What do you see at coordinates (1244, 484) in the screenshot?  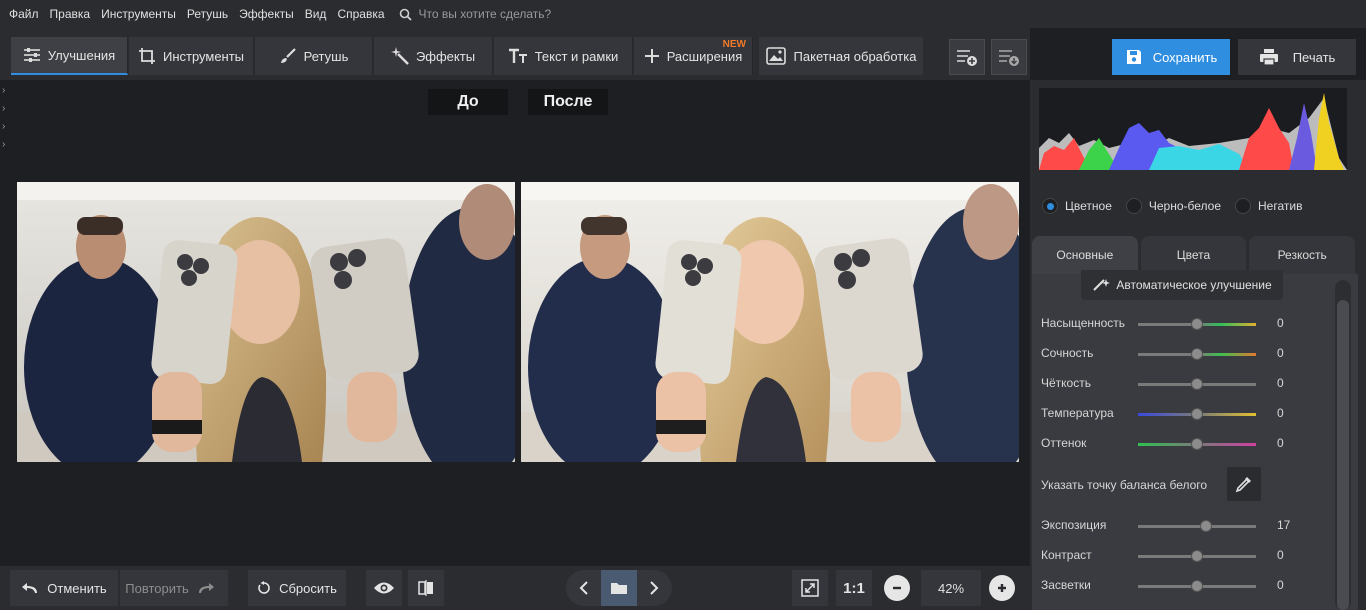 I see `eyedropper-button` at bounding box center [1244, 484].